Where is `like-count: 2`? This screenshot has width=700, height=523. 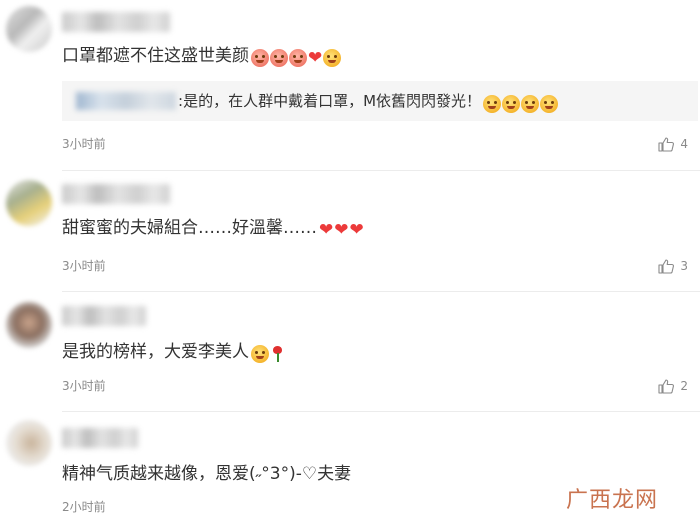 like-count: 2 is located at coordinates (684, 386).